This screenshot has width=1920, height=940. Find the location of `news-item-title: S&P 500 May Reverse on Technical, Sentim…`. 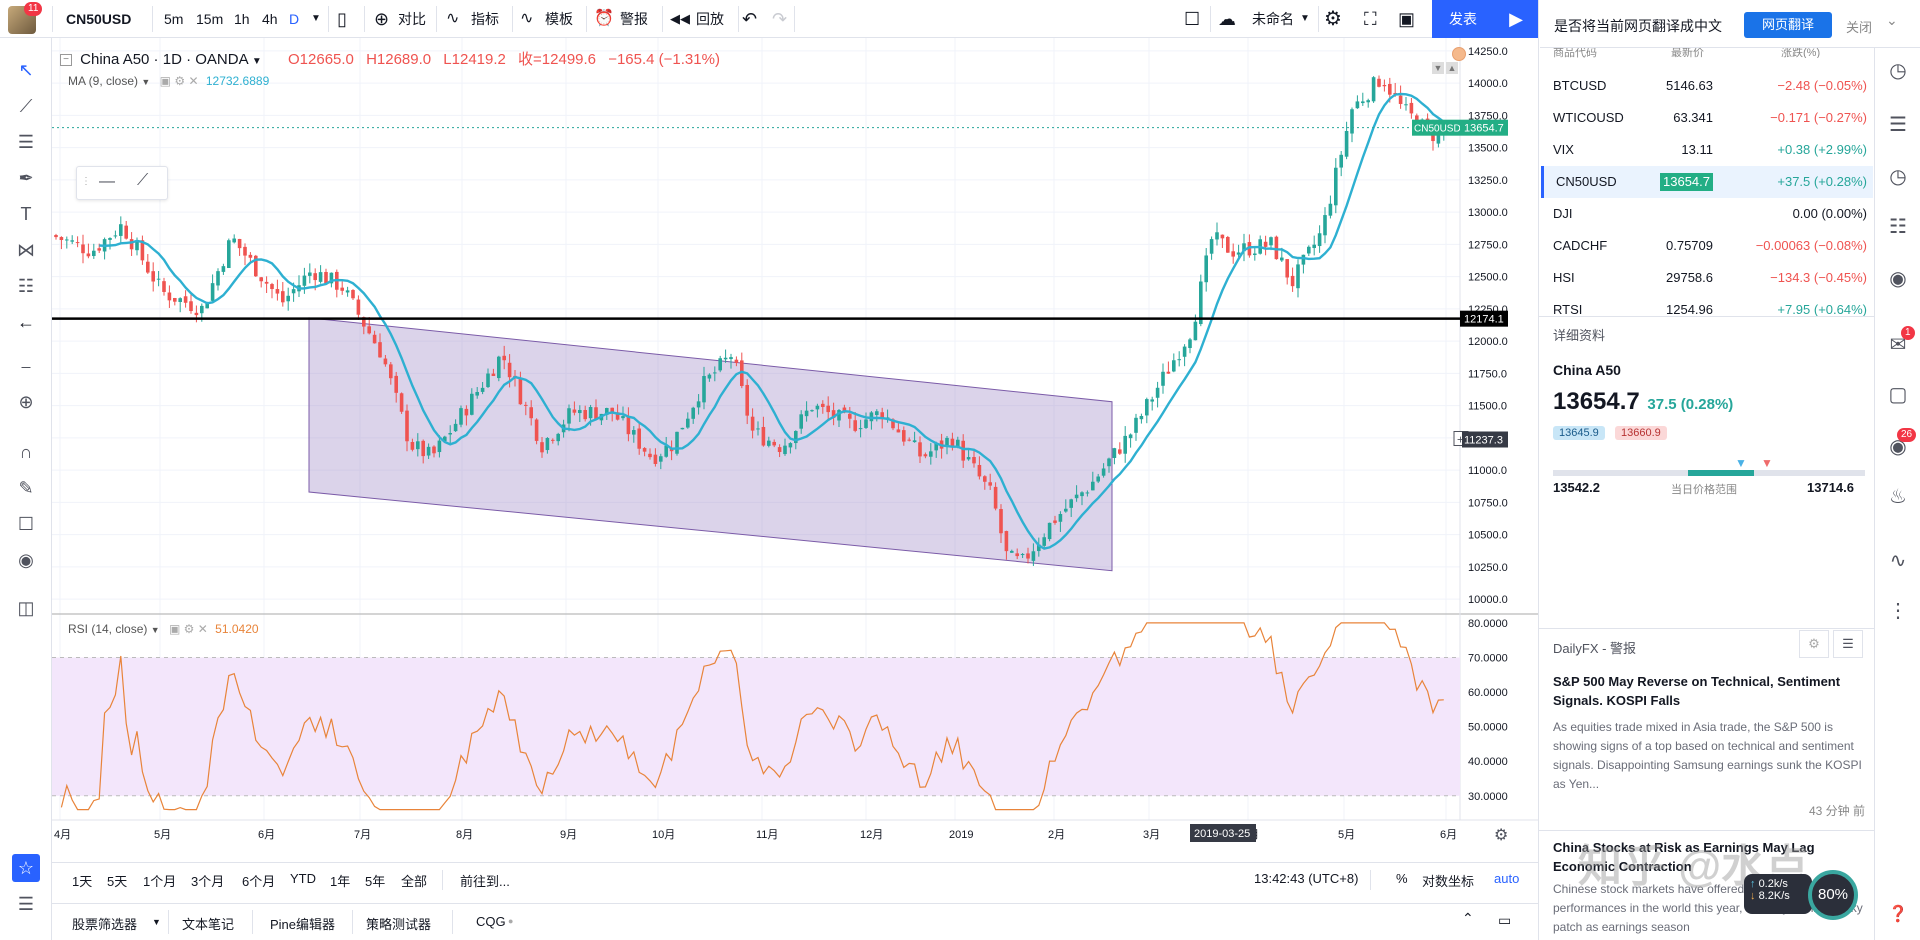

news-item-title: S&P 500 May Reverse on Technical, Sentim… is located at coordinates (1709, 691).